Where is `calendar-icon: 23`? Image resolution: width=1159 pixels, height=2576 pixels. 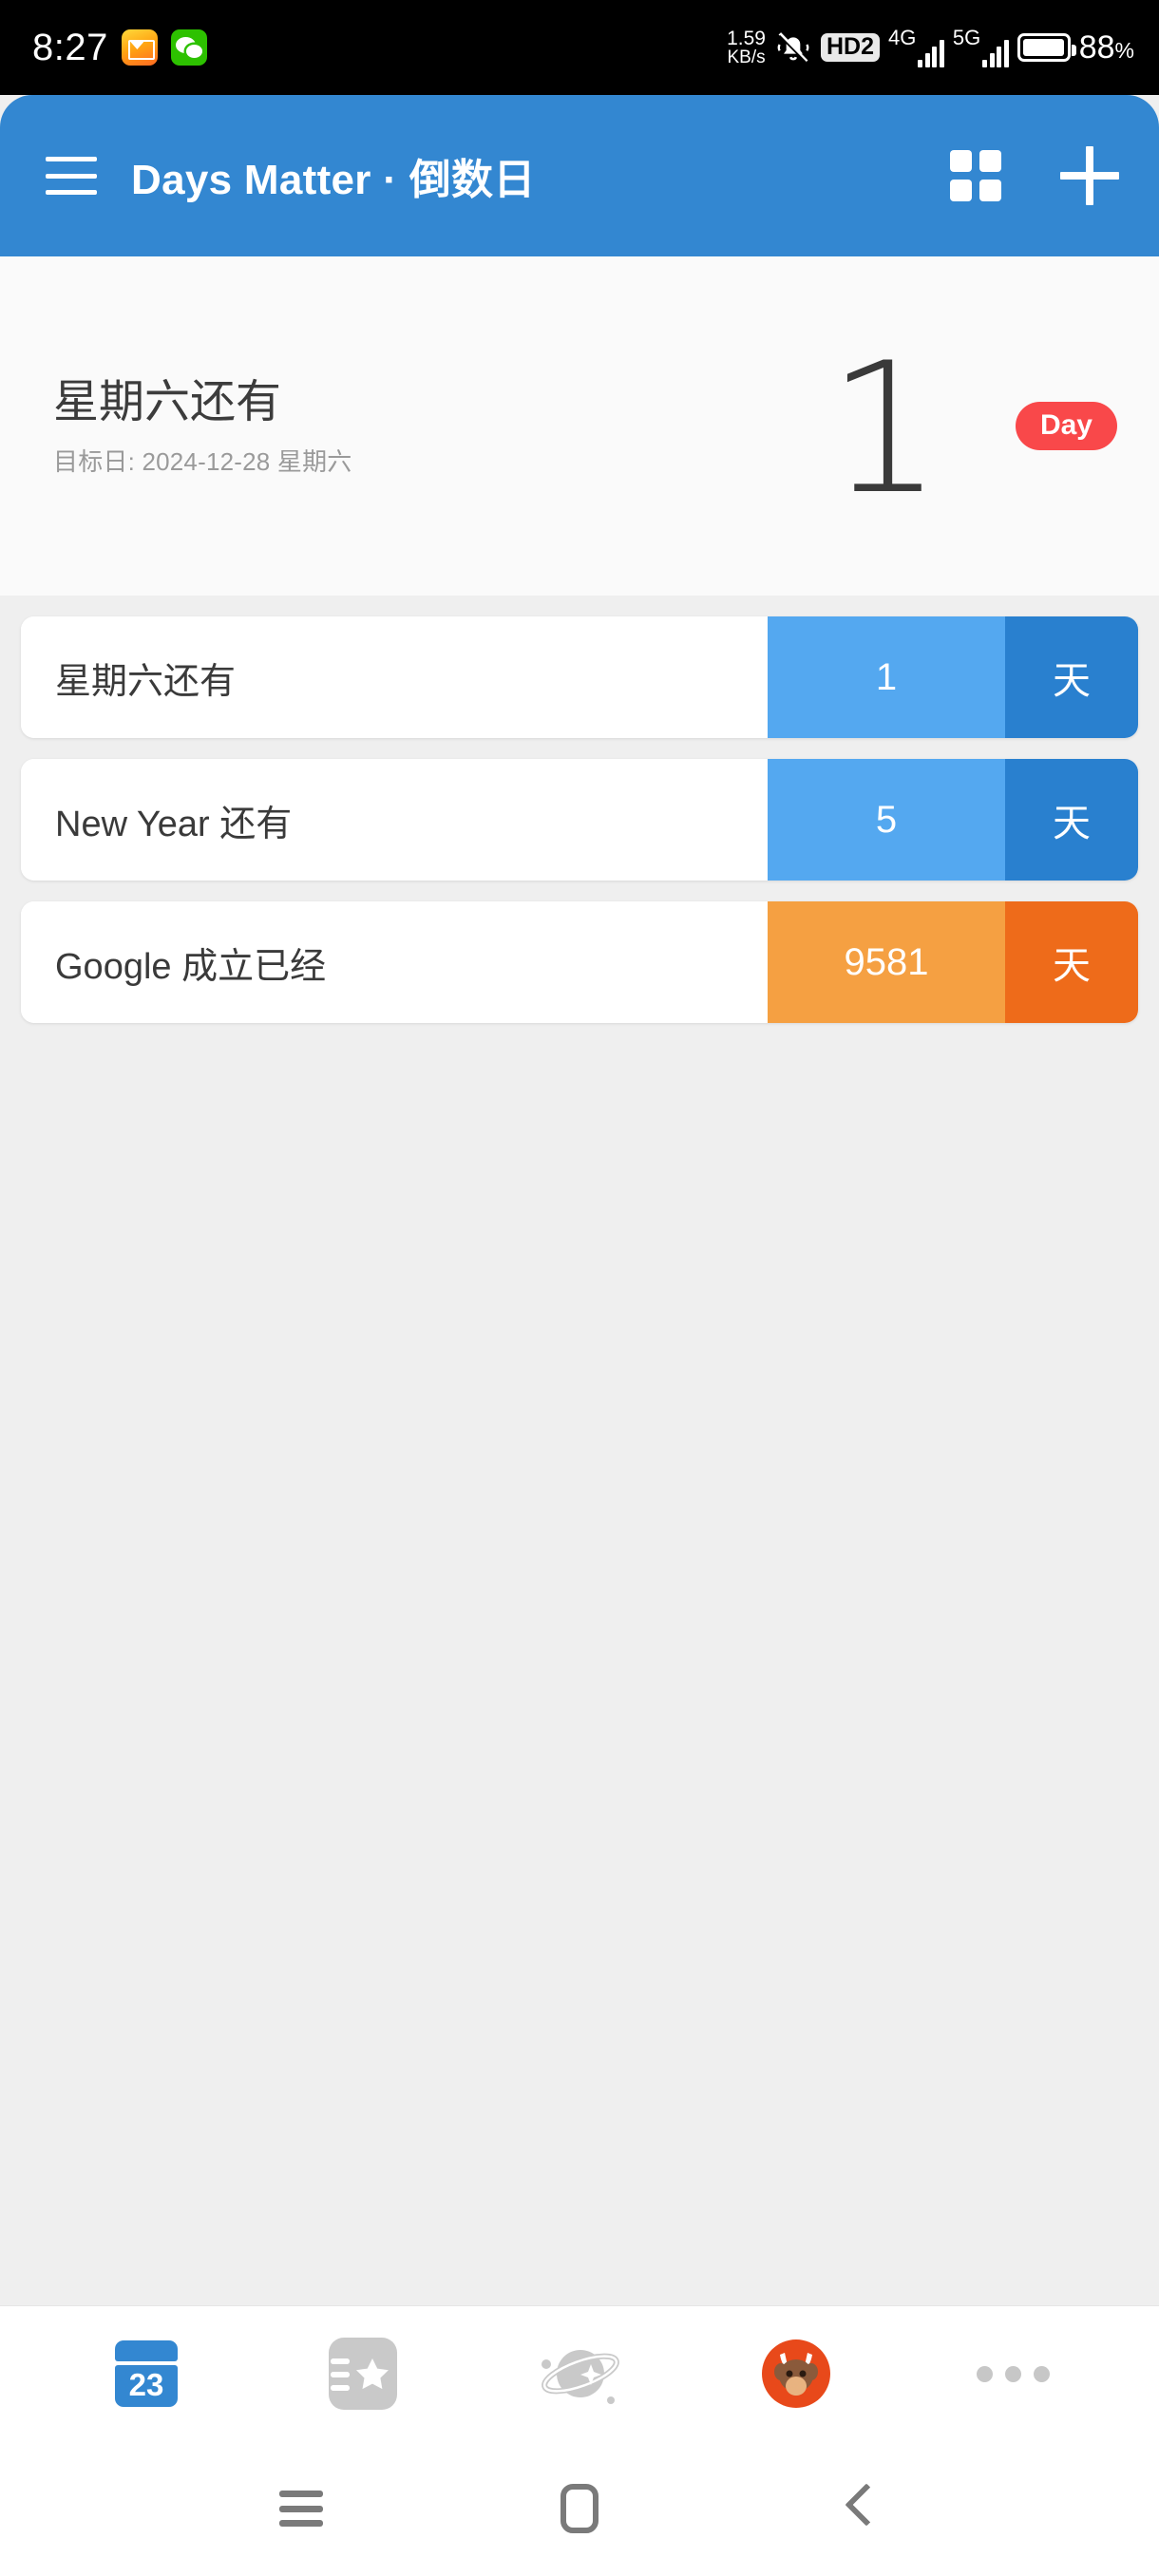
calendar-icon: 23 is located at coordinates (146, 2374).